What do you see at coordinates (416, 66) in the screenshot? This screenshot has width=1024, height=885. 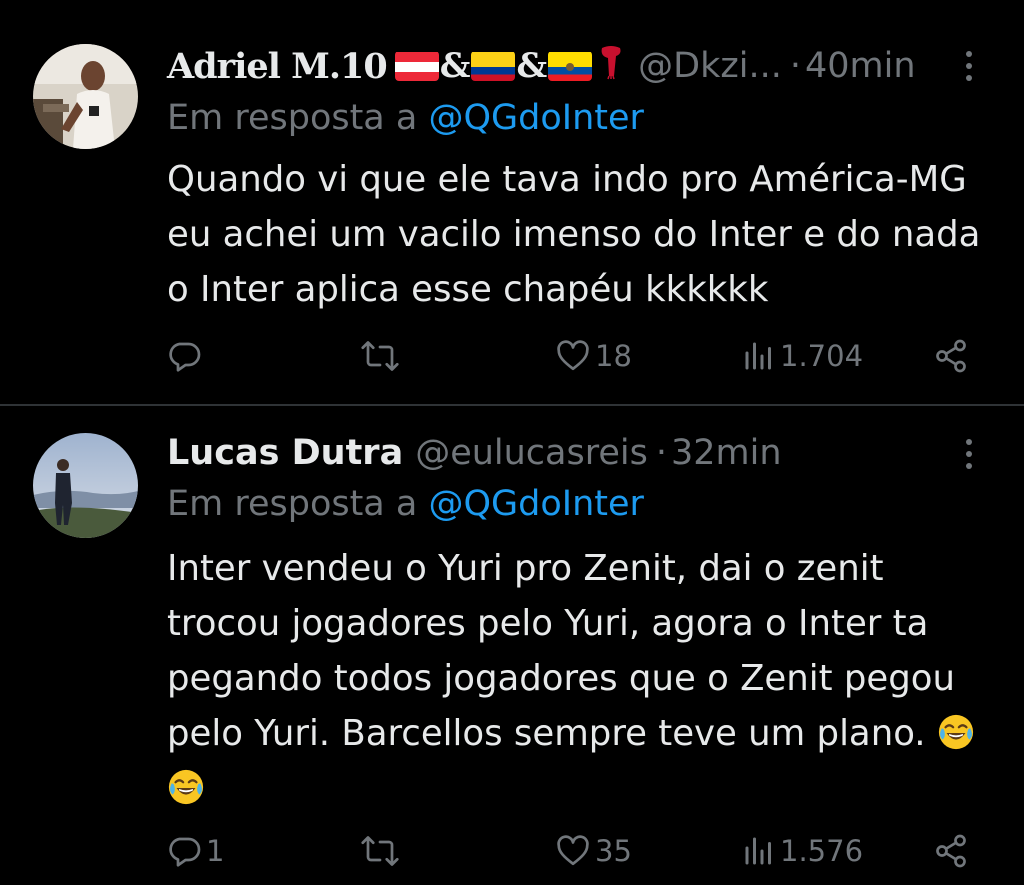 I see `austria-flag-icon` at bounding box center [416, 66].